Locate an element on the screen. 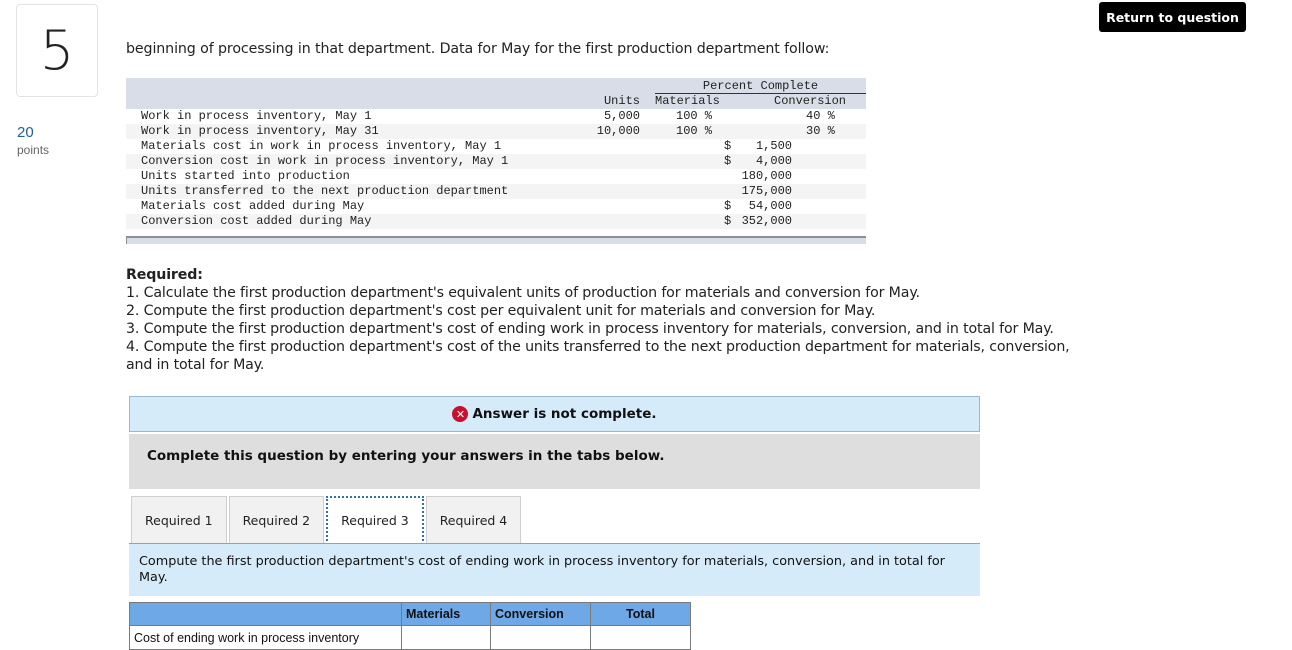 The height and width of the screenshot is (650, 1292). x-circle-icon: ✕ is located at coordinates (460, 414).